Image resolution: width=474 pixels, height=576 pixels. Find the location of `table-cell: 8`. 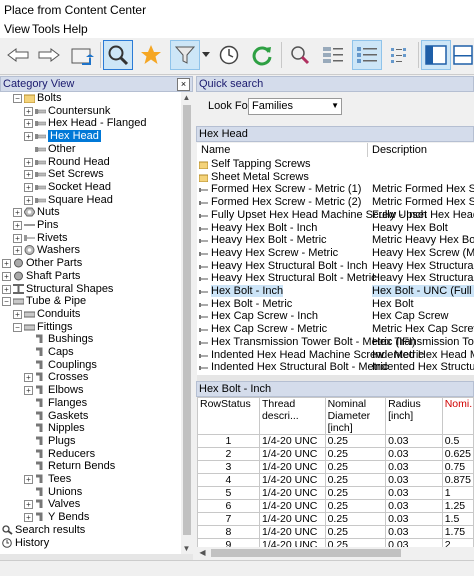

table-cell: 8 is located at coordinates (228, 532).